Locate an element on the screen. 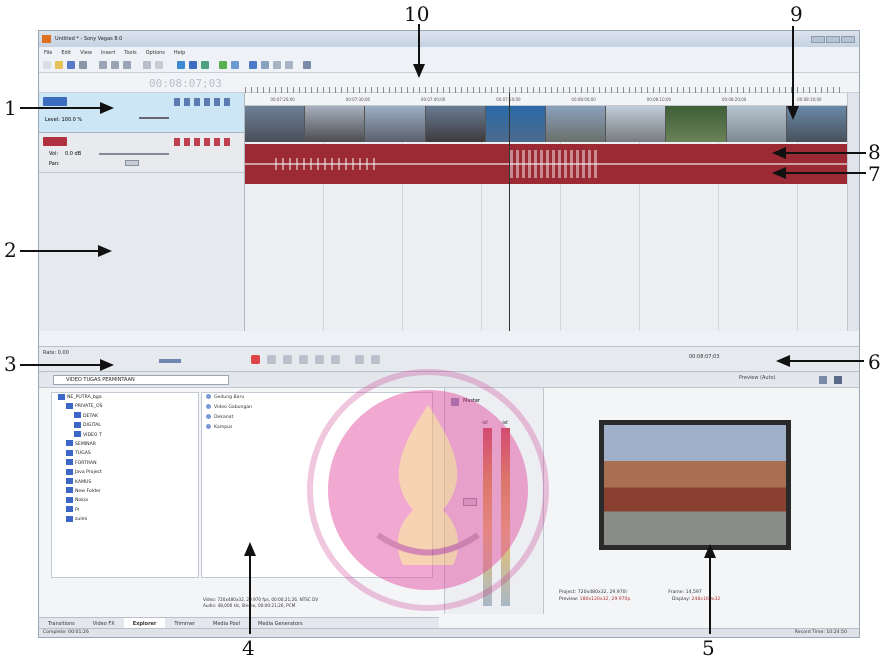 This screenshot has height=660, width=889. file-item: Gedung Baru is located at coordinates (317, 398).